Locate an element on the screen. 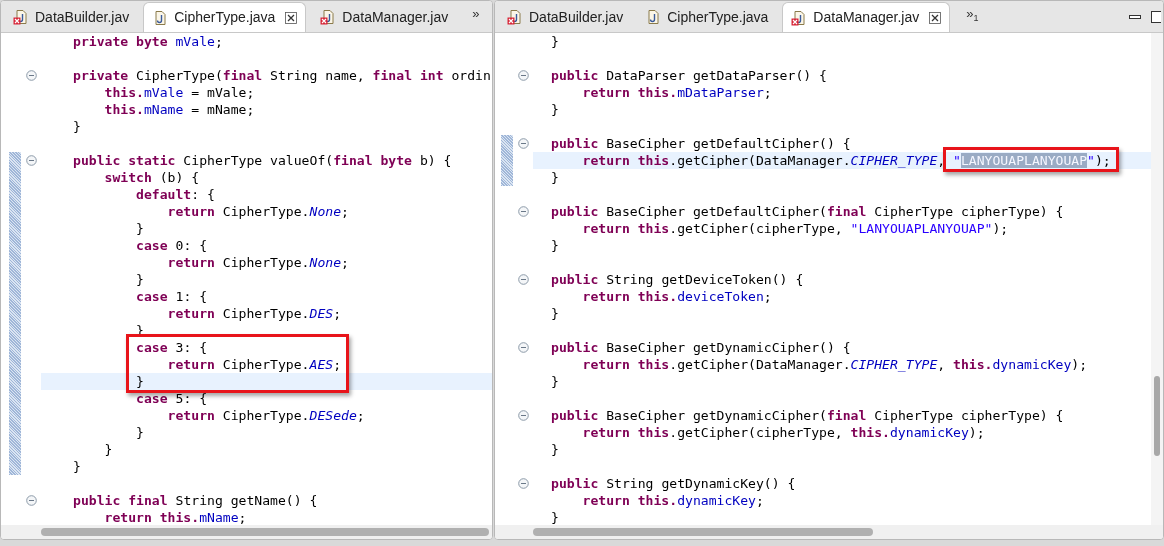 The height and width of the screenshot is (546, 1164). code-line: private CipherType(final String name, final int ordin is located at coordinates (282, 75).